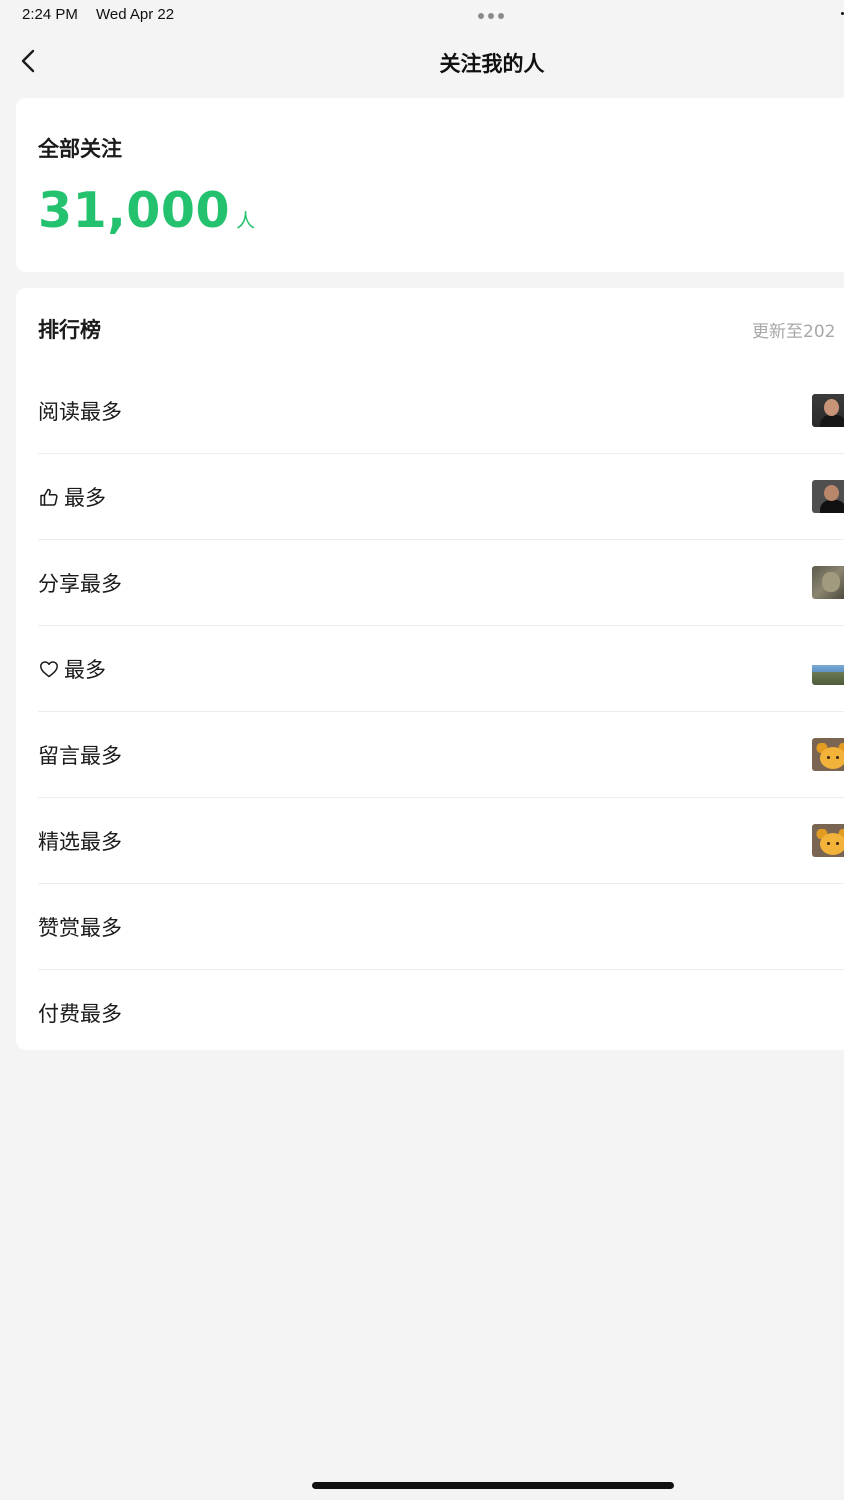  What do you see at coordinates (50, 14) in the screenshot?
I see `status-time: 2:24 PM` at bounding box center [50, 14].